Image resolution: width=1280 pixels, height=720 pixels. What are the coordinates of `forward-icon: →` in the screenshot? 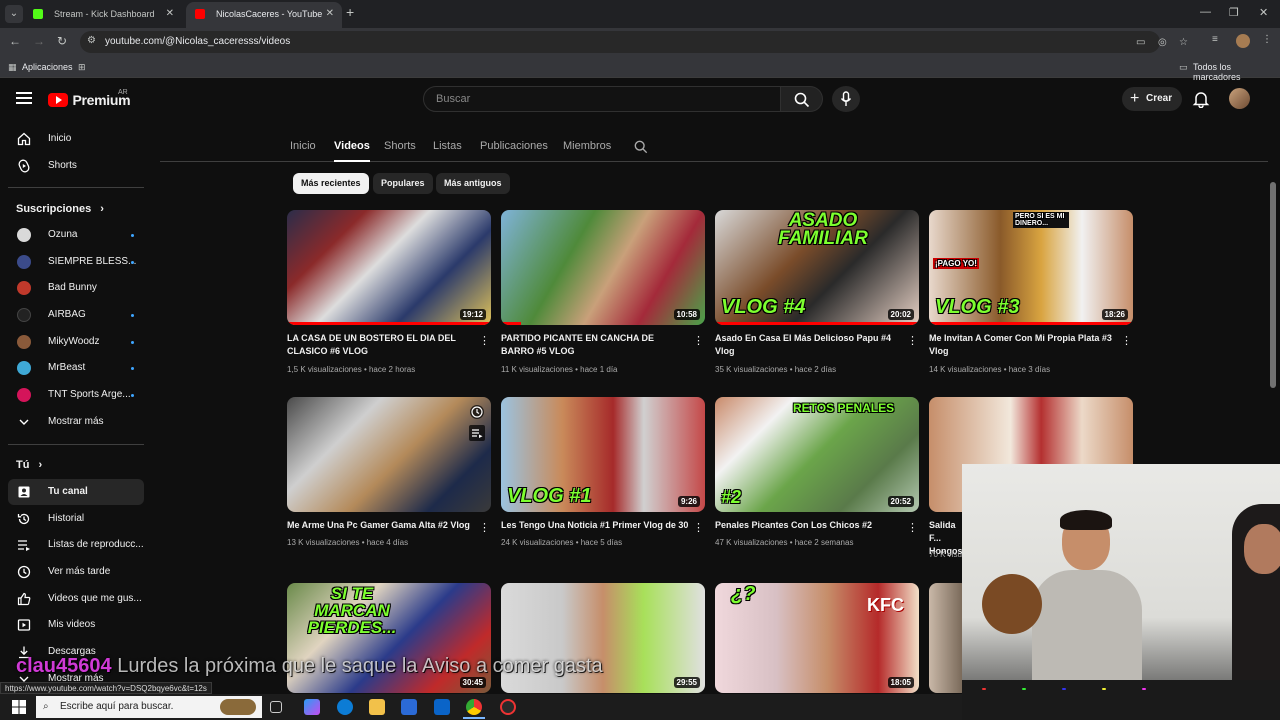 It's located at (39, 41).